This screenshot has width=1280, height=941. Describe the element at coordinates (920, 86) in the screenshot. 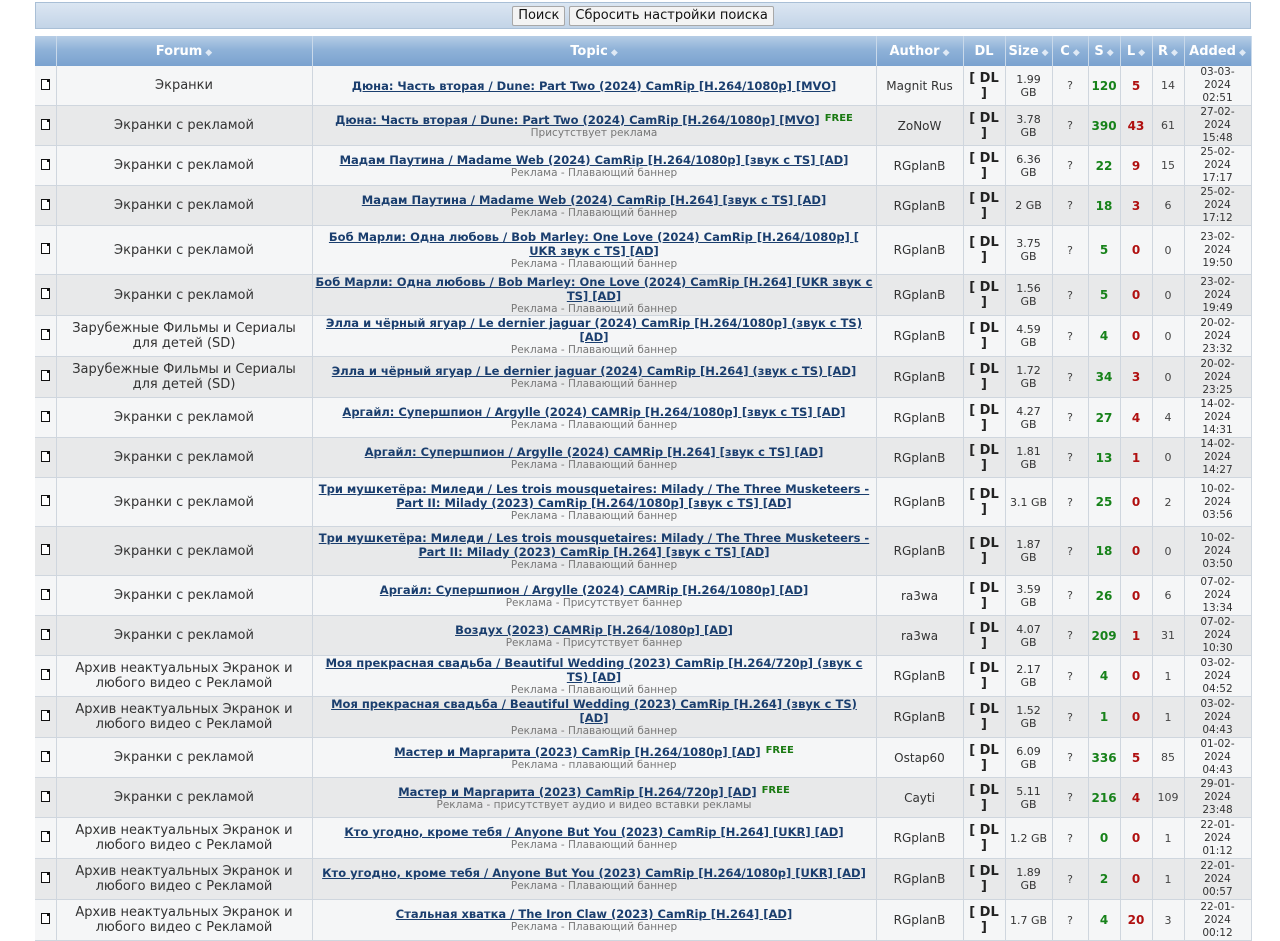

I see `author-link: Magnit Rus` at that location.